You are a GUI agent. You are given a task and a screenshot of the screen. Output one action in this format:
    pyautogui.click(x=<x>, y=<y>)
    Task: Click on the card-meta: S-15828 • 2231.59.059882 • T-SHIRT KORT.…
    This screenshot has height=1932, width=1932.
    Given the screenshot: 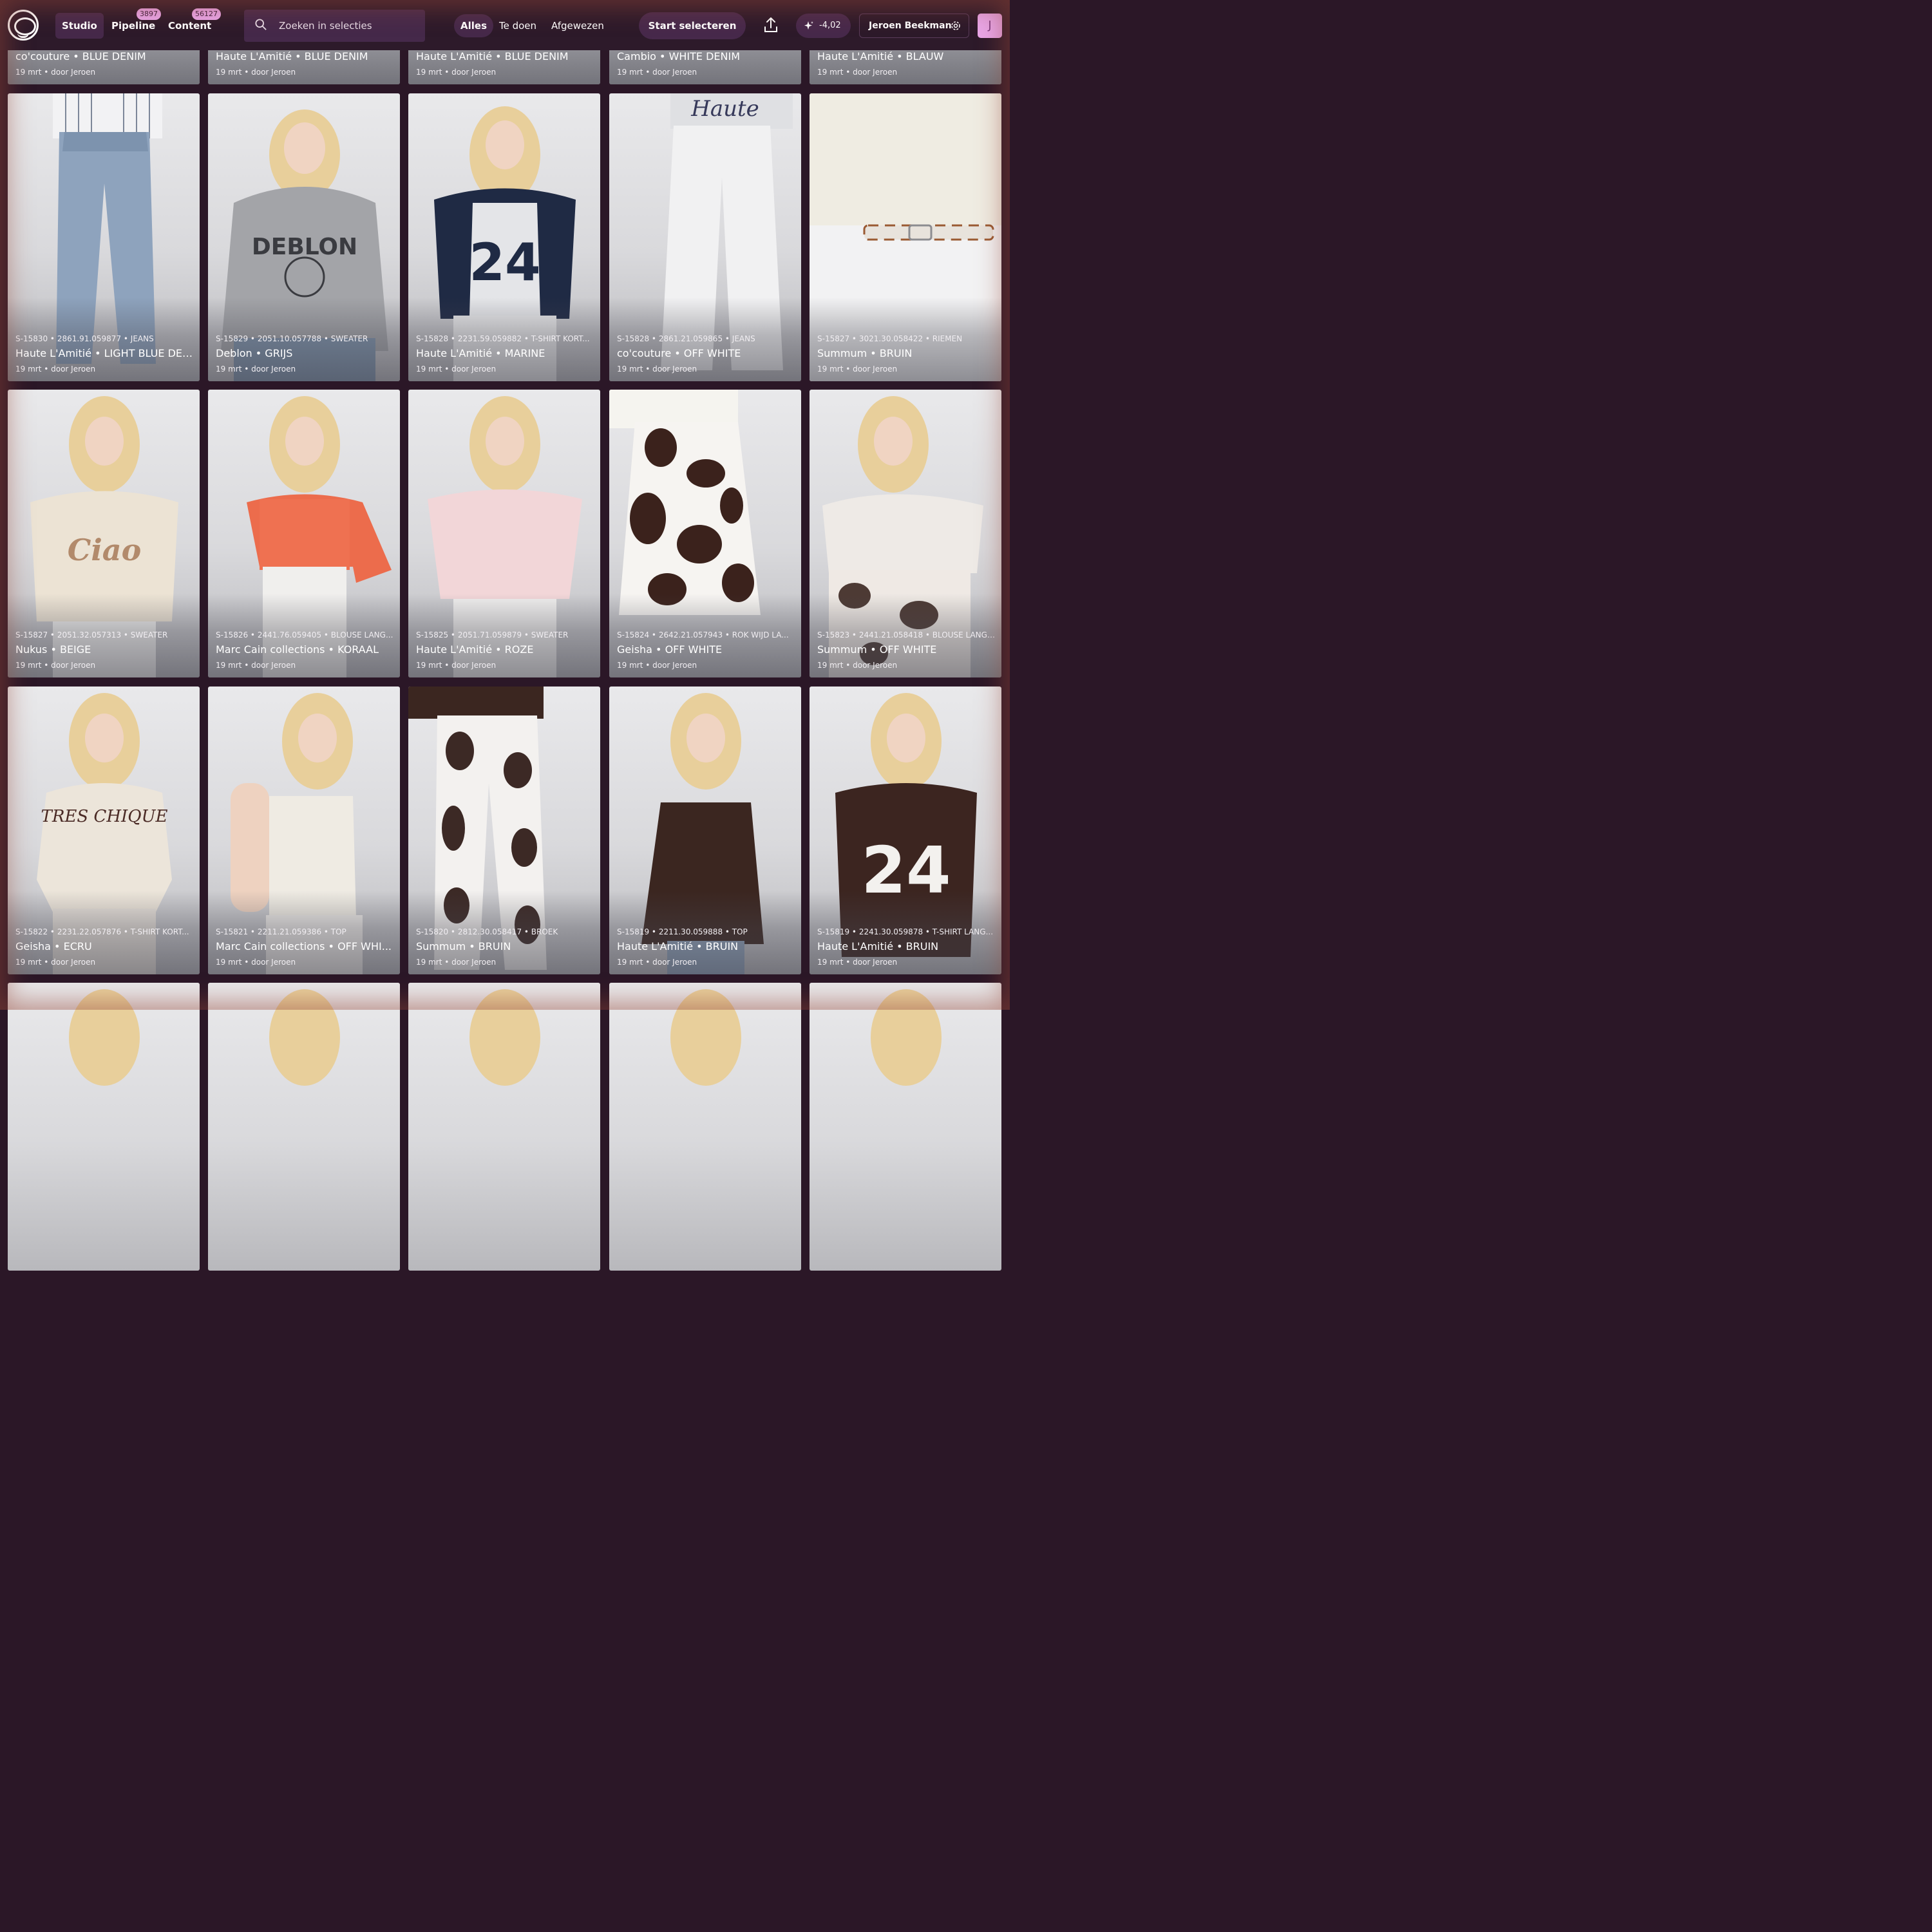 What is the action you would take?
    pyautogui.click(x=503, y=338)
    